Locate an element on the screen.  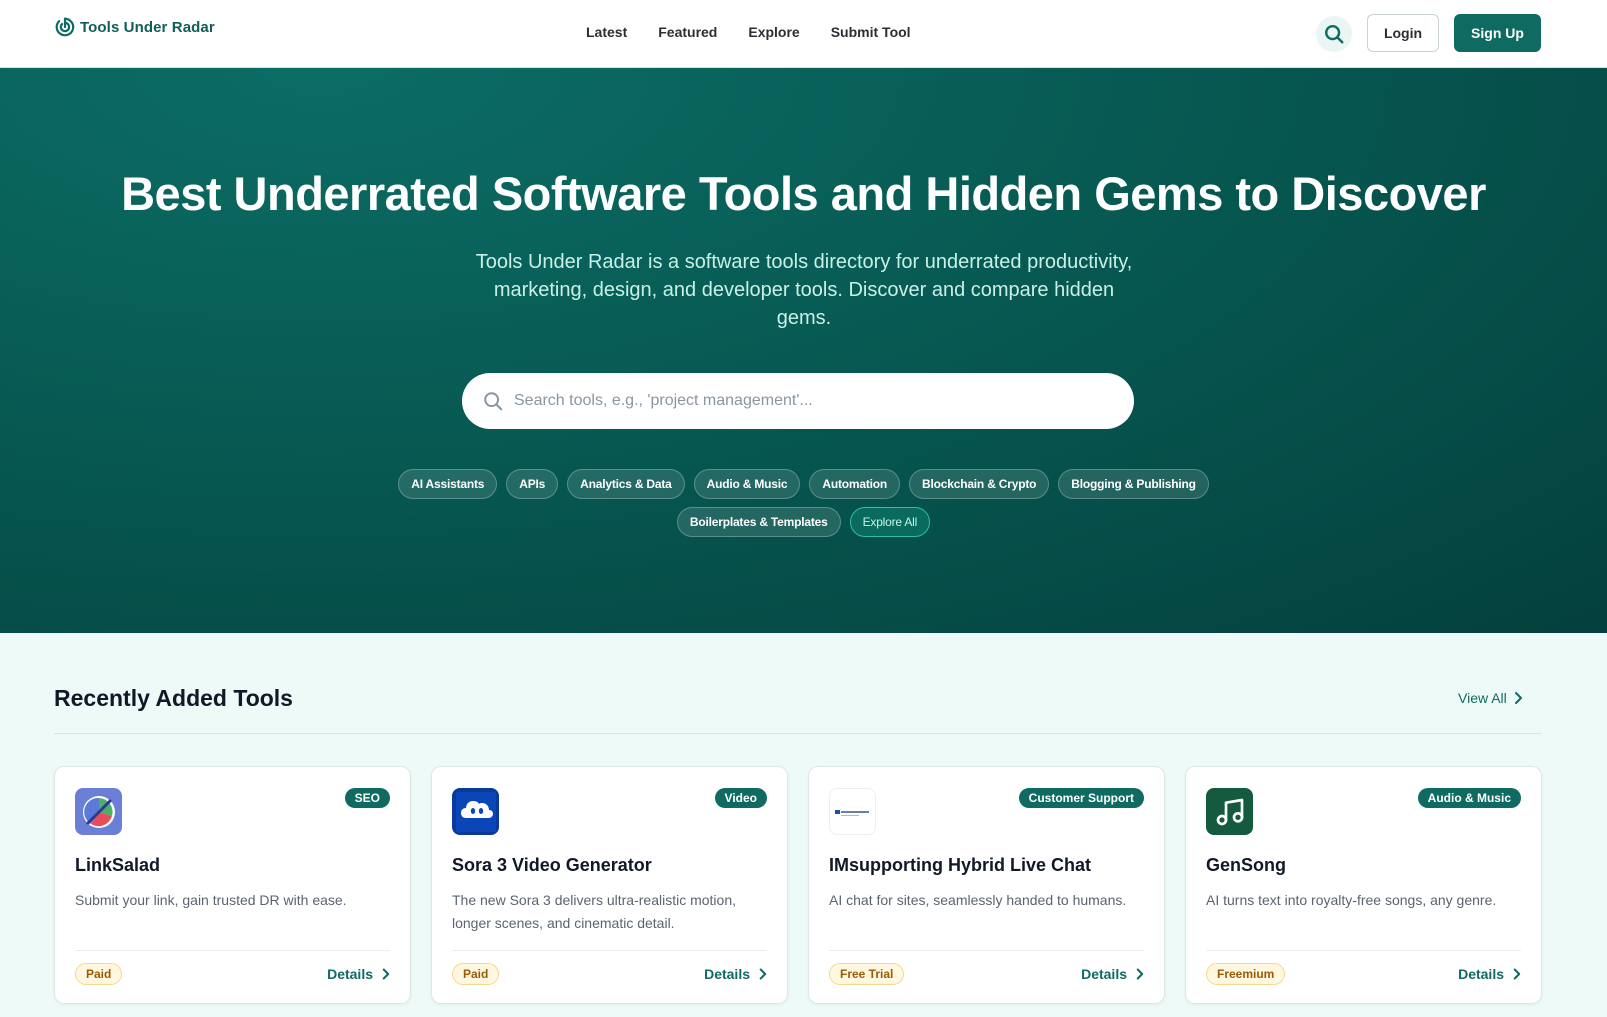
chip-explore-all: Explore All is located at coordinates (890, 522).